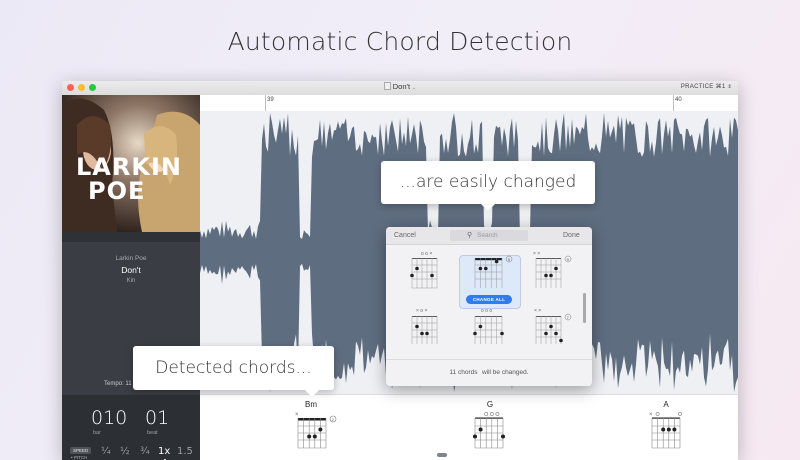 Image resolution: width=800 pixels, height=460 pixels. Describe the element at coordinates (131, 281) in the screenshot. I see `album-name: Kin` at that location.